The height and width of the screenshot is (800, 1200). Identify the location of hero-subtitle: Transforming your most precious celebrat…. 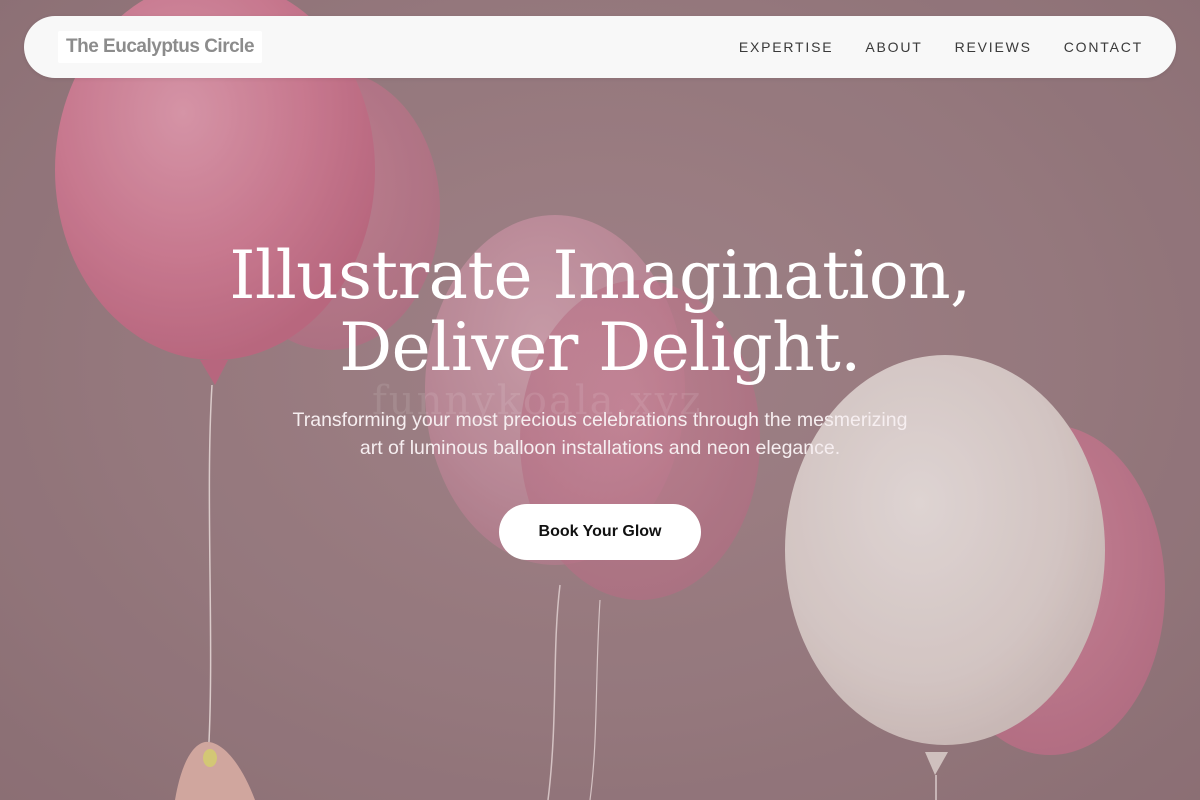
(600, 434).